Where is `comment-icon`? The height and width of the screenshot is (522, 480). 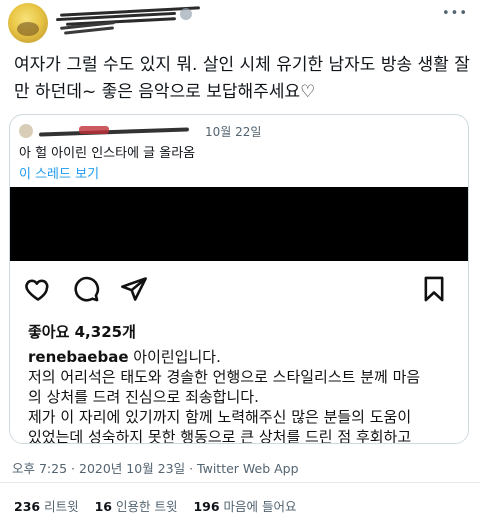
comment-icon is located at coordinates (87, 289).